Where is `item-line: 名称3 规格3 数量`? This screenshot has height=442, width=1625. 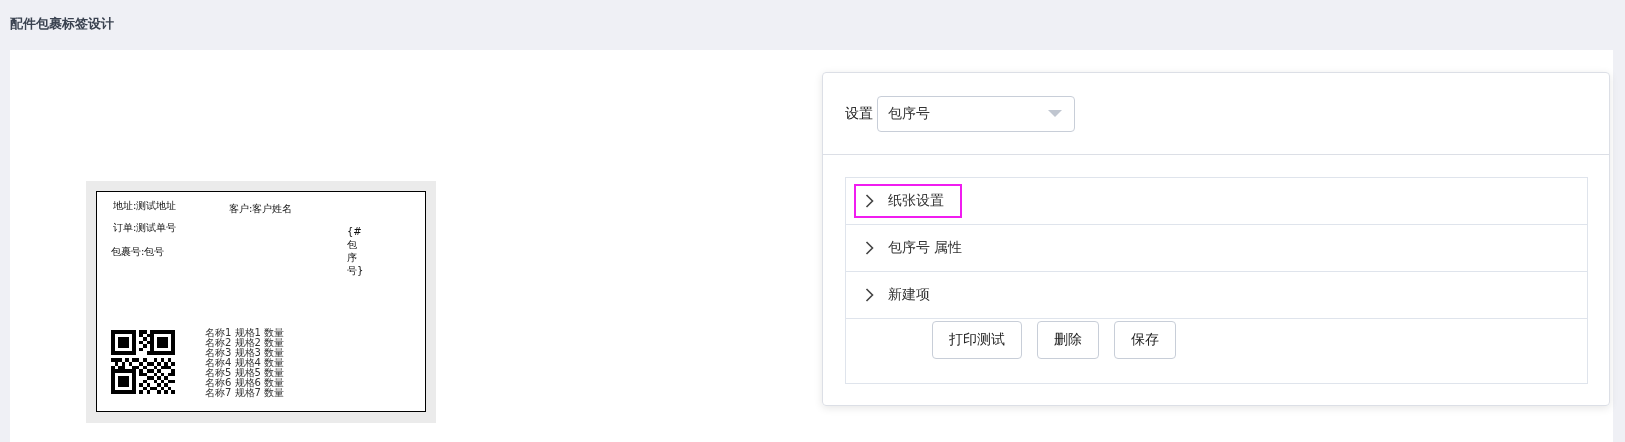 item-line: 名称3 规格3 数量 is located at coordinates (245, 353).